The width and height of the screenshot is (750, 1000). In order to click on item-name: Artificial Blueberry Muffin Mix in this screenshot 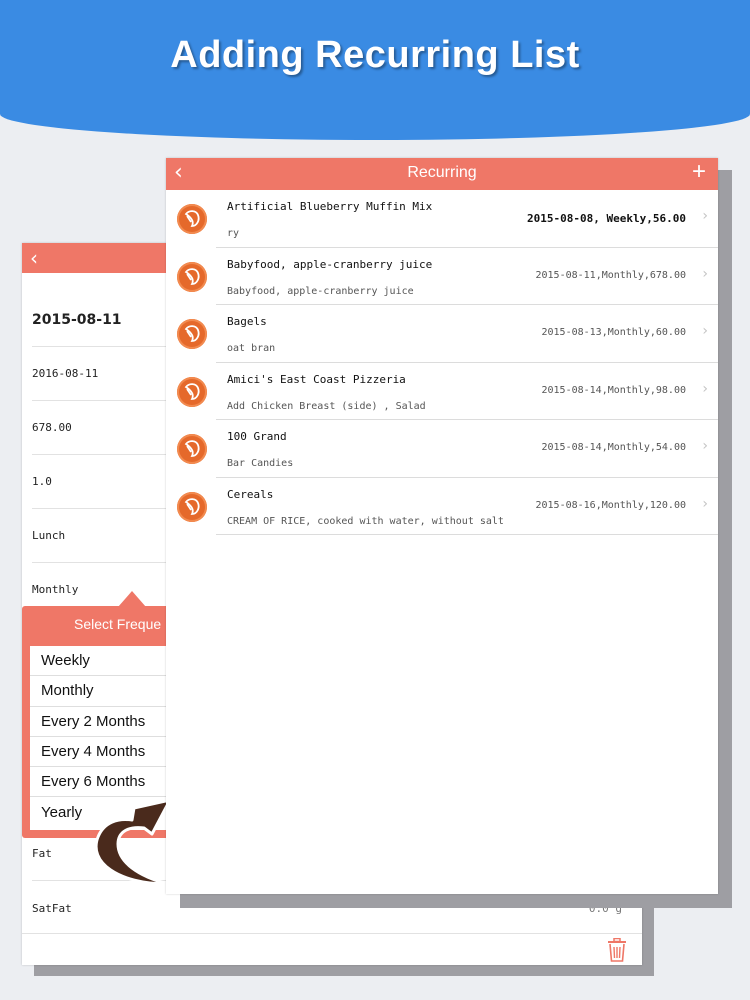, I will do `click(330, 206)`.